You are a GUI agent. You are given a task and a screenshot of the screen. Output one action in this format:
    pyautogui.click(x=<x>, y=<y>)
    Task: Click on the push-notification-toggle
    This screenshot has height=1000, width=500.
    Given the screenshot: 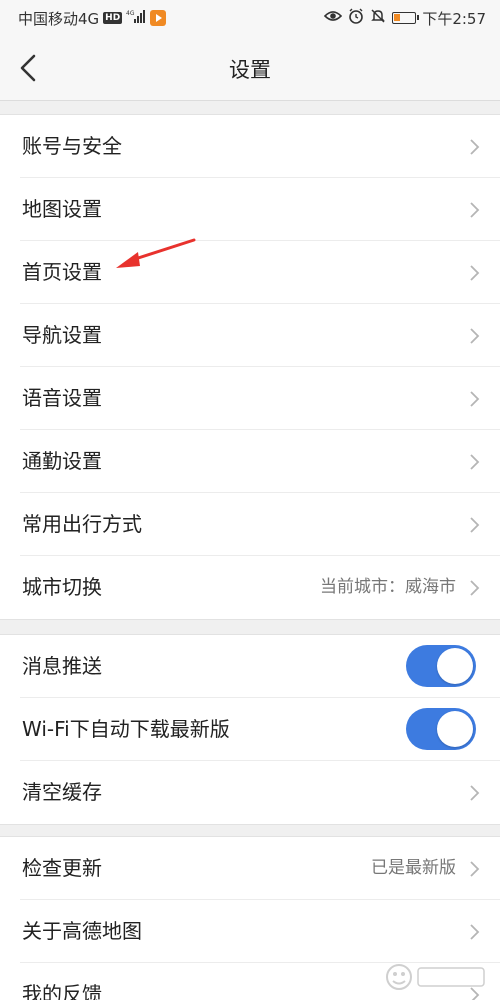 What is the action you would take?
    pyautogui.click(x=441, y=666)
    